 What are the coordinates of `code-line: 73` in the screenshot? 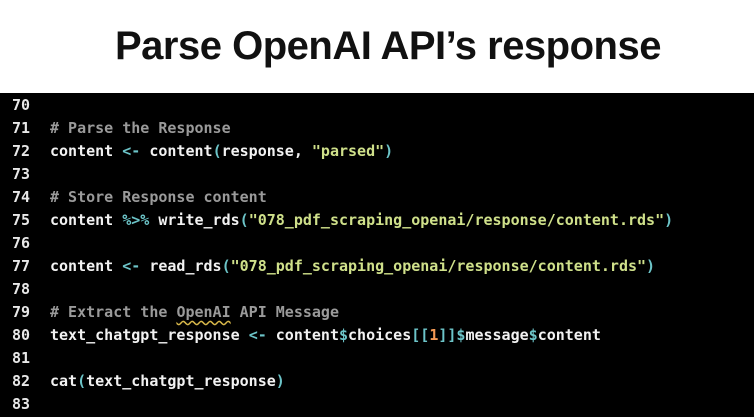 It's located at (377, 174).